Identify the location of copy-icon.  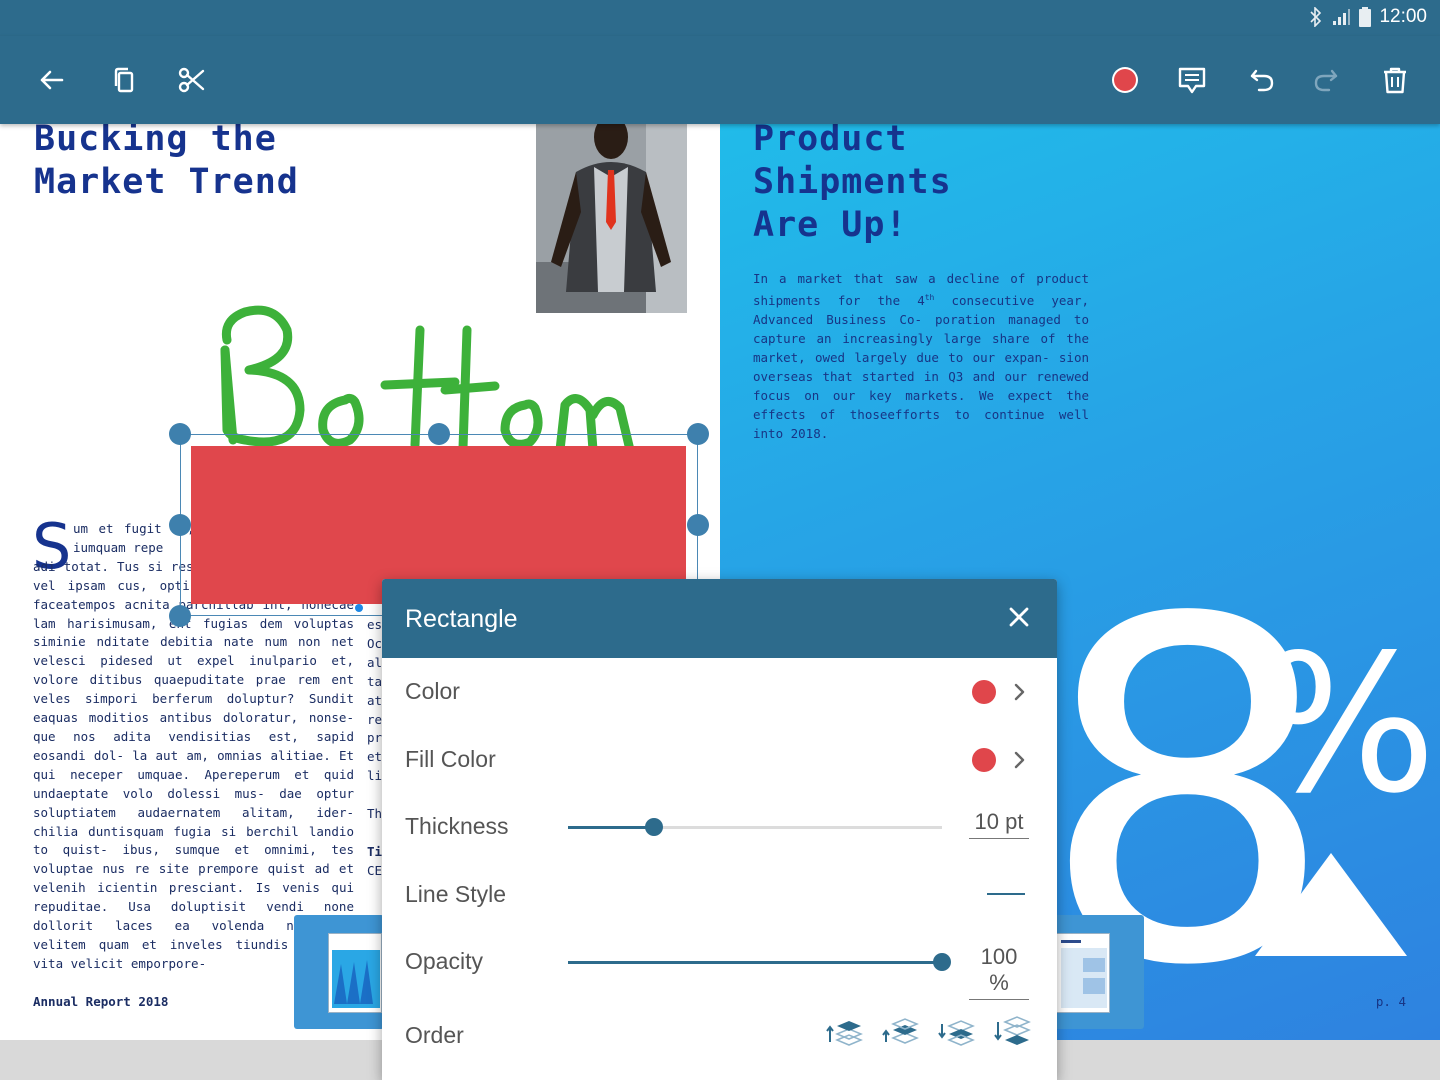
(124, 80).